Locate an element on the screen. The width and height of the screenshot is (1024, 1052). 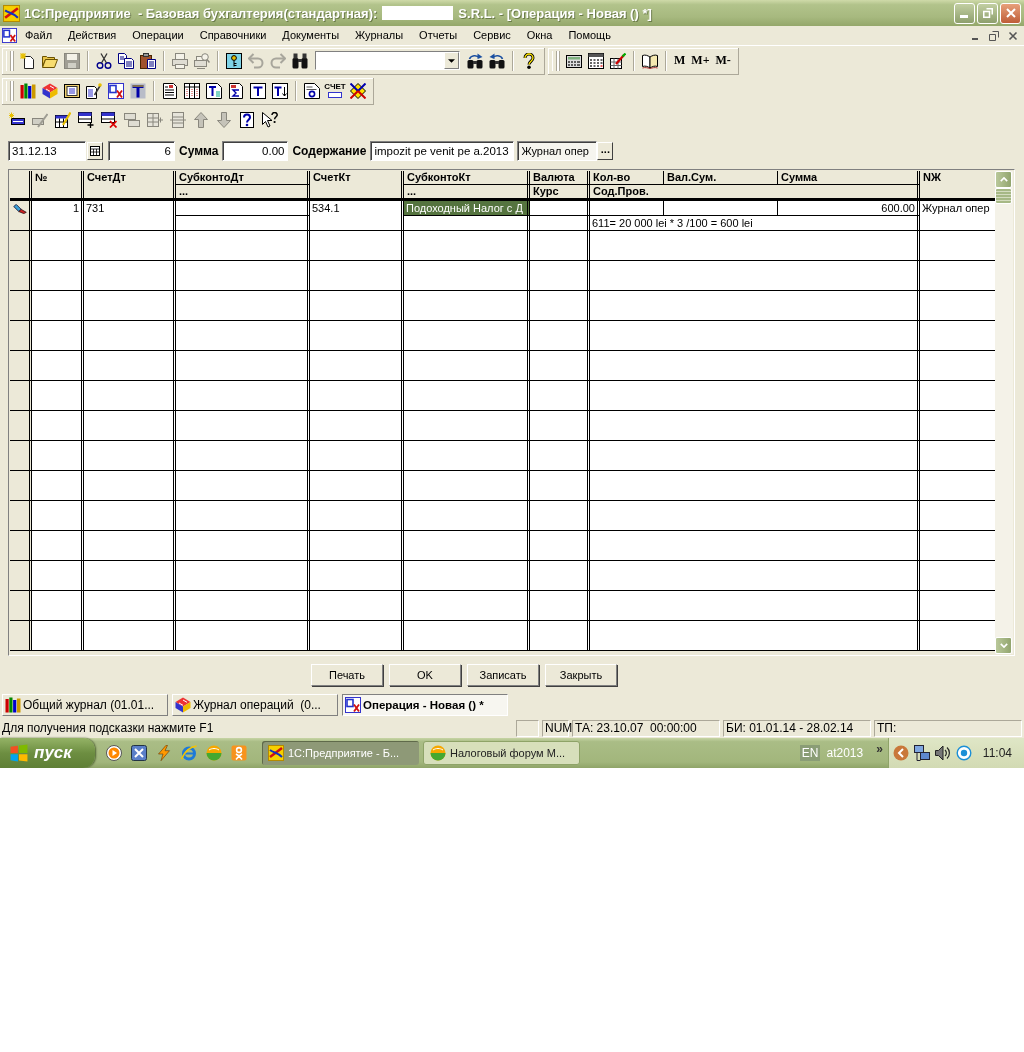
date-field: 31.12.13 is located at coordinates (47, 151).